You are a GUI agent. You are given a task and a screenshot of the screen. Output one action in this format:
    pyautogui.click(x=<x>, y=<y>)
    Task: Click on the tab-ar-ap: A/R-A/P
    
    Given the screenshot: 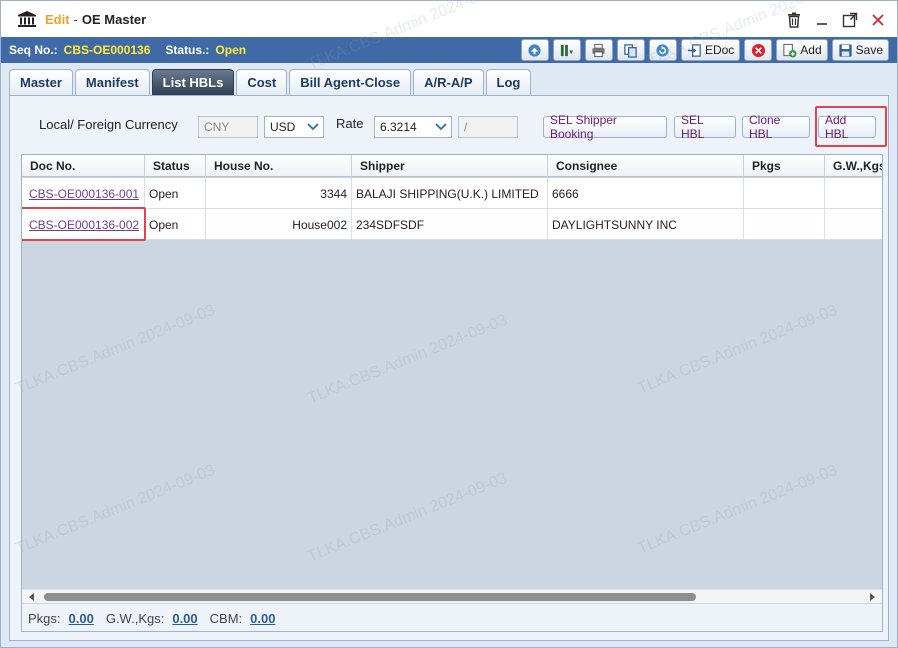 What is the action you would take?
    pyautogui.click(x=448, y=82)
    